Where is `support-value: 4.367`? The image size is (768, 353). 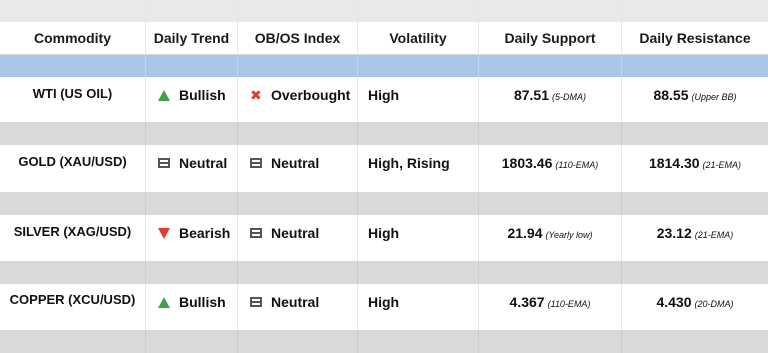
support-value: 4.367 is located at coordinates (527, 302).